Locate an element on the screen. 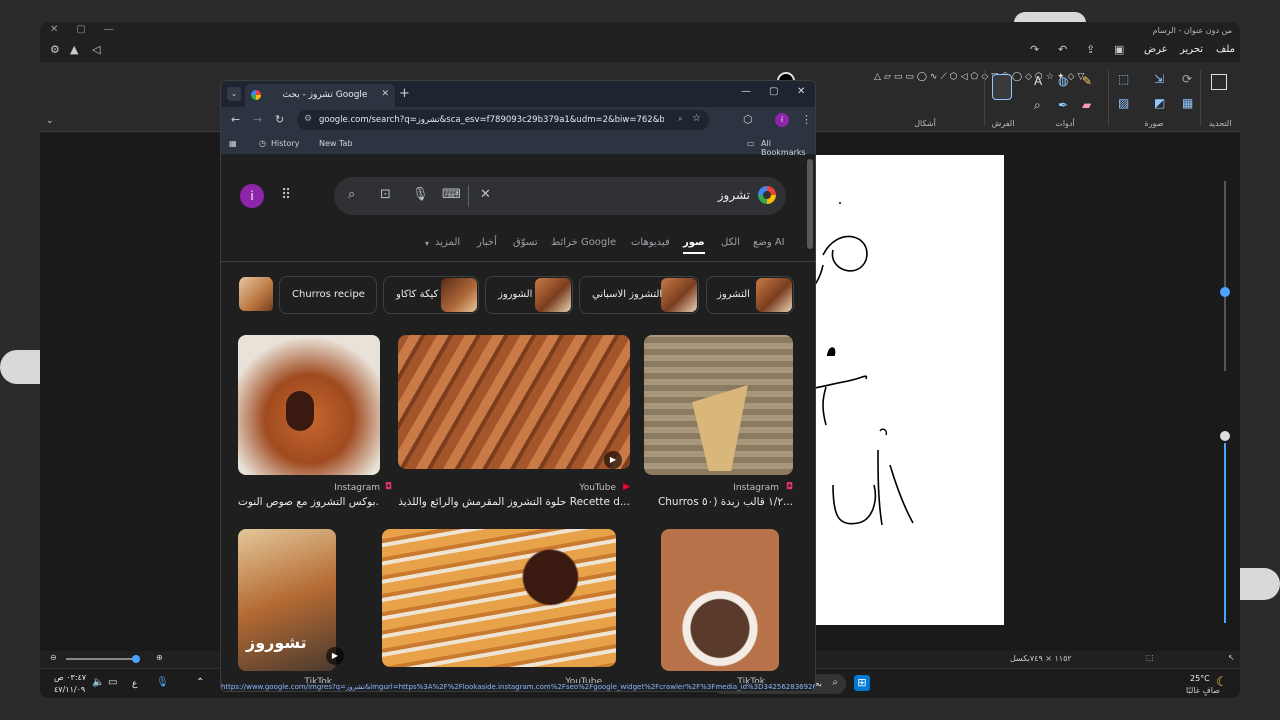 This screenshot has height=720, width=1280. bookmark-star-icon: ☆ is located at coordinates (696, 118).